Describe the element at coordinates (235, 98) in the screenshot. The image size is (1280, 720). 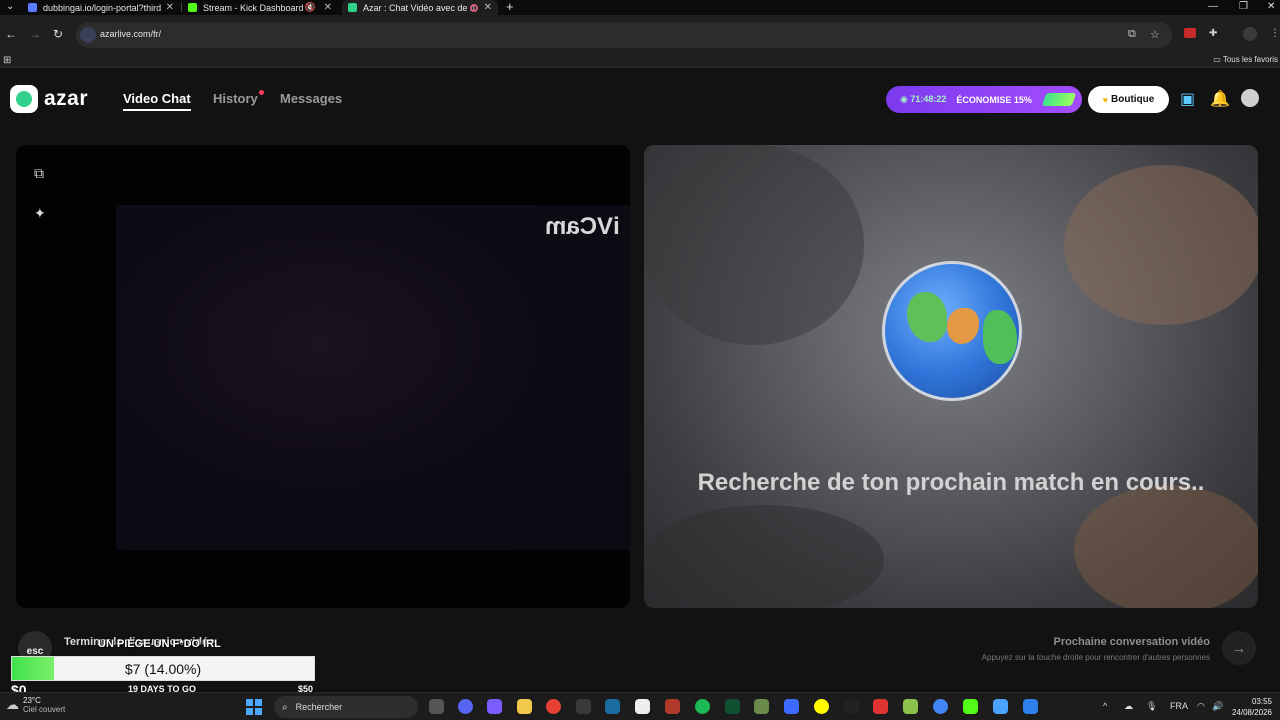
I see `nav-history: History` at that location.